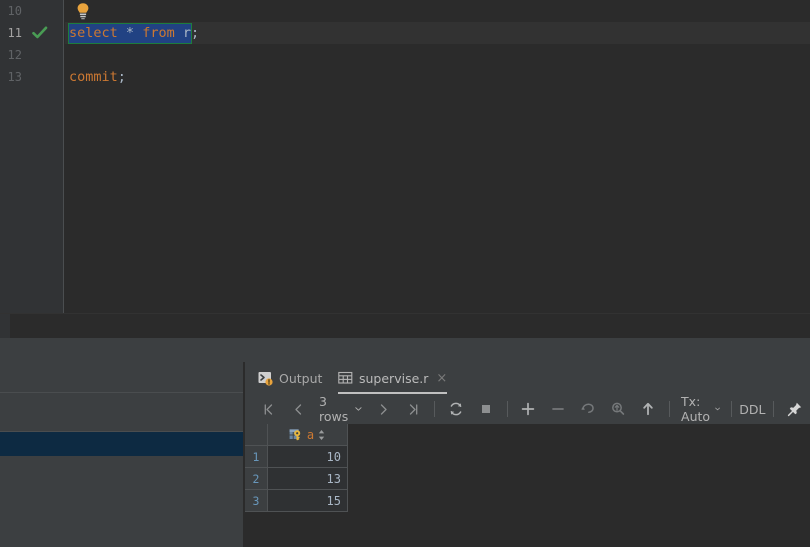 This screenshot has width=810, height=547. Describe the element at coordinates (93, 33) in the screenshot. I see `keyword-select: select` at that location.